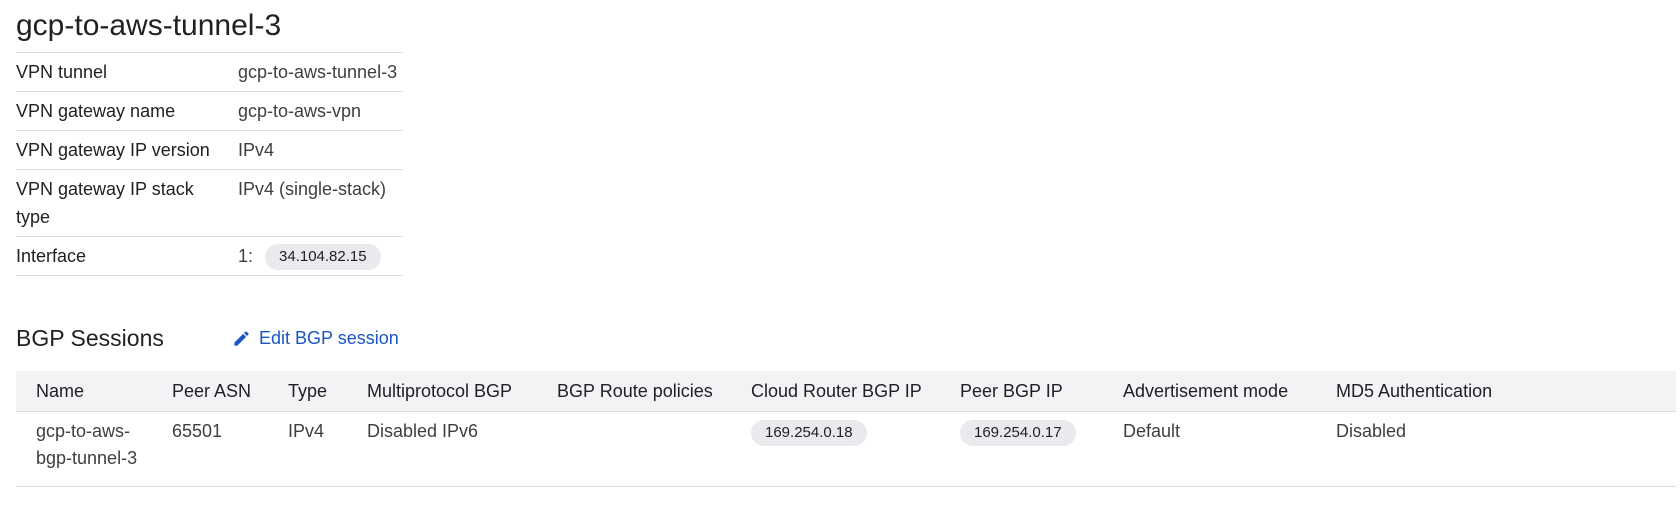 This screenshot has width=1680, height=522. I want to click on detail-label: Interface, so click(51, 256).